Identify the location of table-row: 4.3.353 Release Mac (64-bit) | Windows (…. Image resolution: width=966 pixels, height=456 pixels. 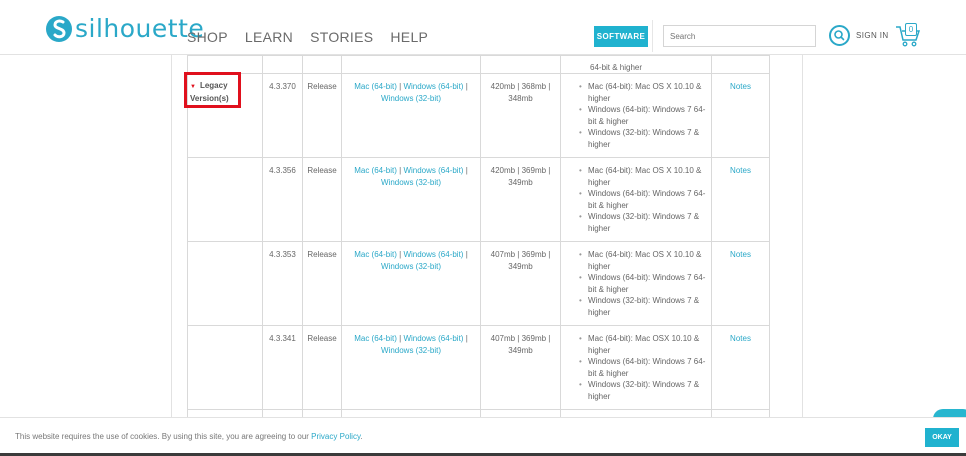
(478, 283).